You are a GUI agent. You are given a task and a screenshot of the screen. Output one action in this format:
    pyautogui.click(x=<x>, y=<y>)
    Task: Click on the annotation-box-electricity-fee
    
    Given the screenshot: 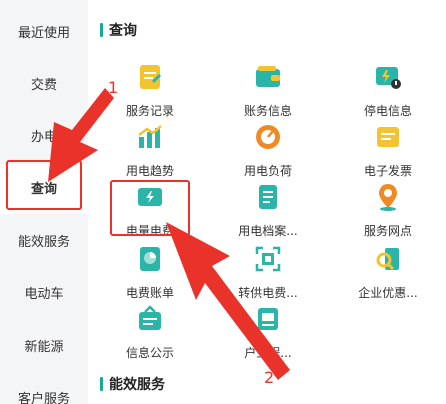 What is the action you would take?
    pyautogui.click(x=150, y=208)
    